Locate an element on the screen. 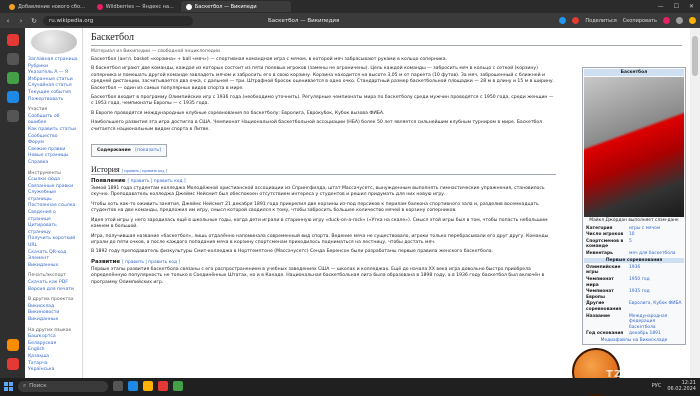 The image size is (700, 396). nav-item: Случайная статья is located at coordinates (53, 86).